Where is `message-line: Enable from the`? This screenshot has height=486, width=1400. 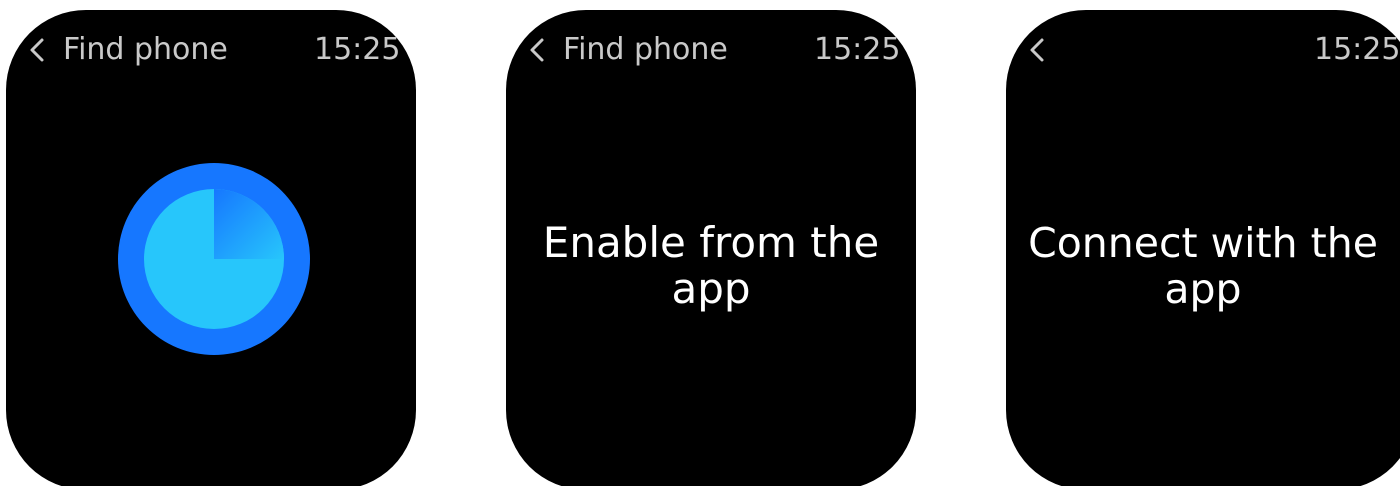
message-line: Enable from the is located at coordinates (711, 242).